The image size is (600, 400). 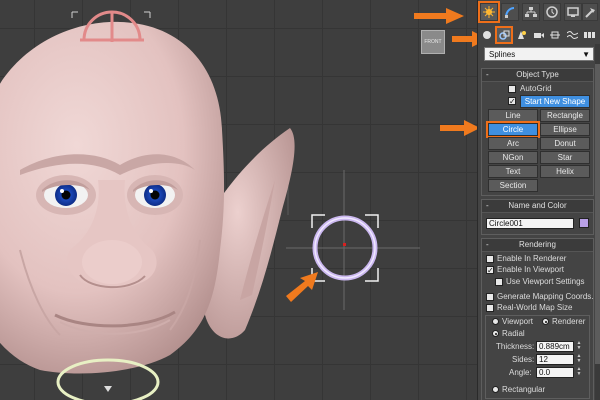 I want to click on real-world-map-checkbox, so click(x=490, y=308).